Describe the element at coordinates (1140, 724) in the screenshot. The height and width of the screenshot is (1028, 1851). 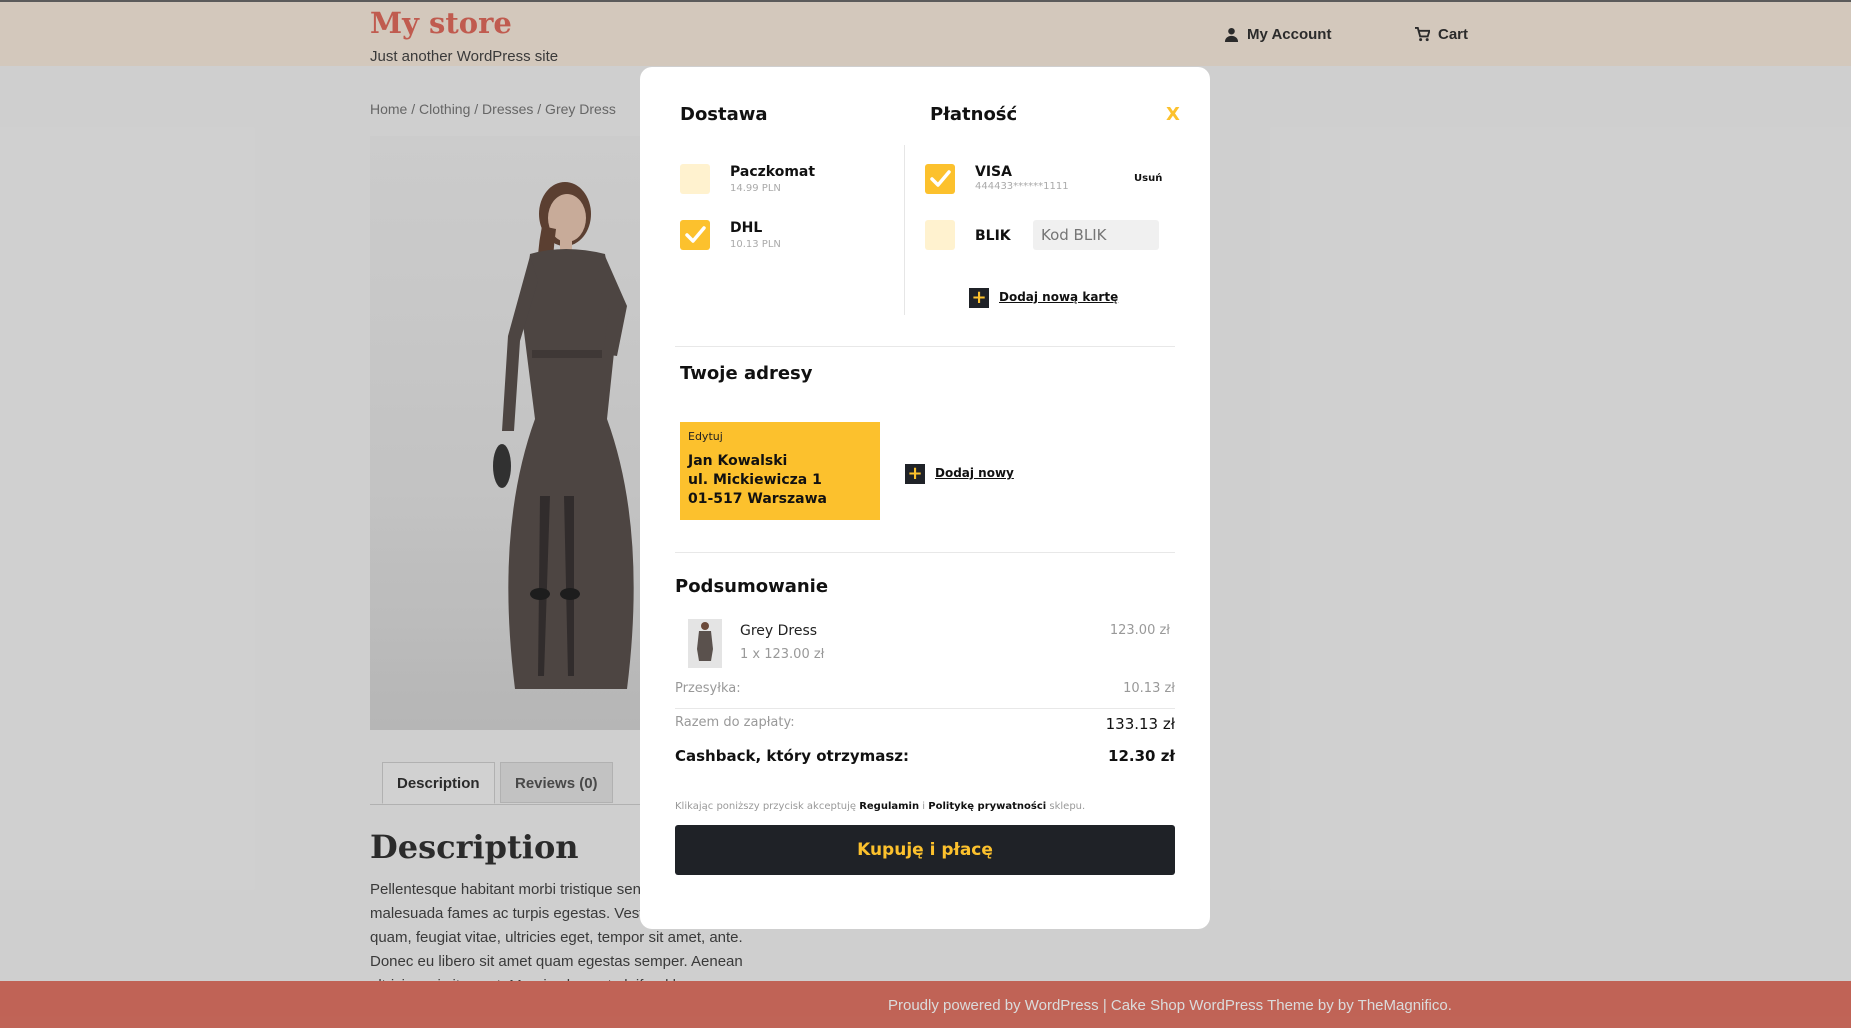
I see `total-value: 133.13 zł` at that location.